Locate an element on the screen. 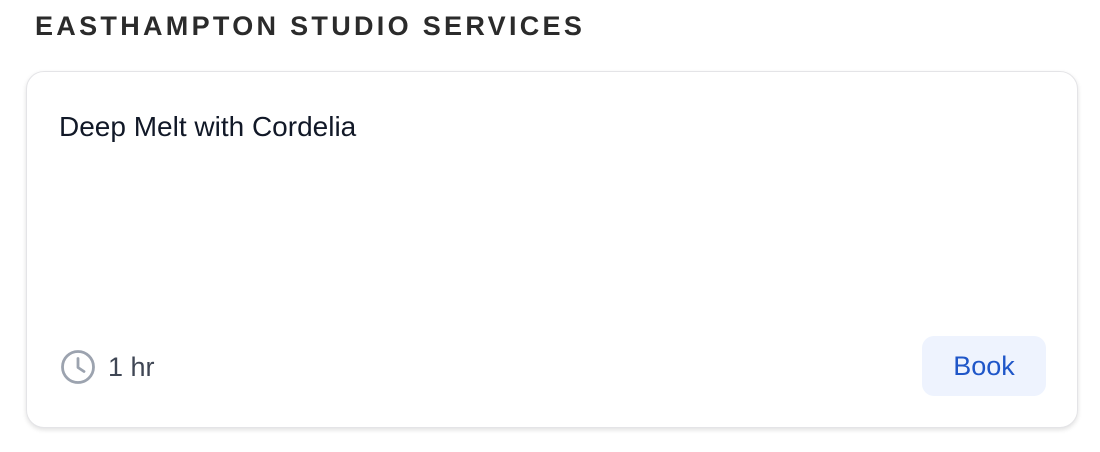 Image resolution: width=1100 pixels, height=452 pixels. section-title: EASTHAMPTON STUDIO SERVICES is located at coordinates (310, 26).